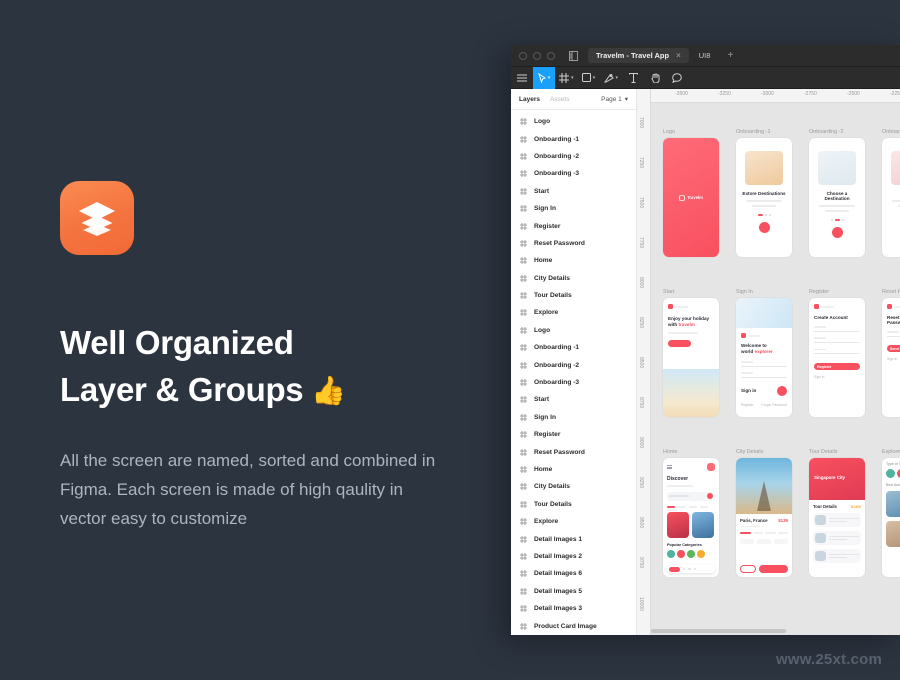 This screenshot has width=900, height=680. Describe the element at coordinates (573, 451) in the screenshot. I see `layer-item: Reset Password` at that location.